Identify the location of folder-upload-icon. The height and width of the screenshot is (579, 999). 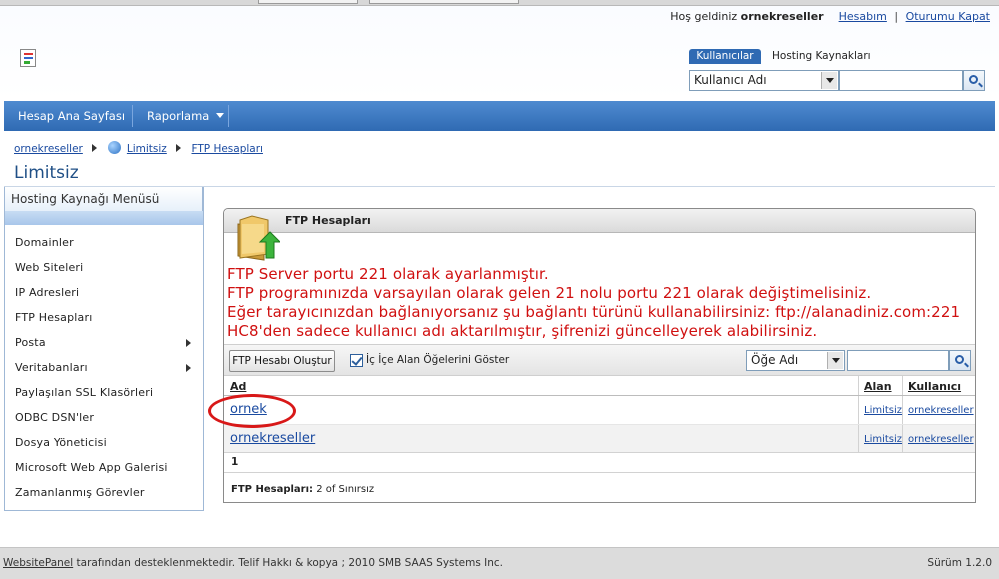
(258, 238).